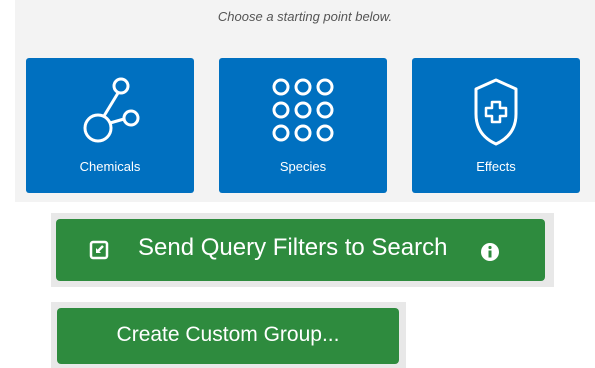 This screenshot has width=595, height=368. I want to click on tile-species: Species, so click(303, 125).